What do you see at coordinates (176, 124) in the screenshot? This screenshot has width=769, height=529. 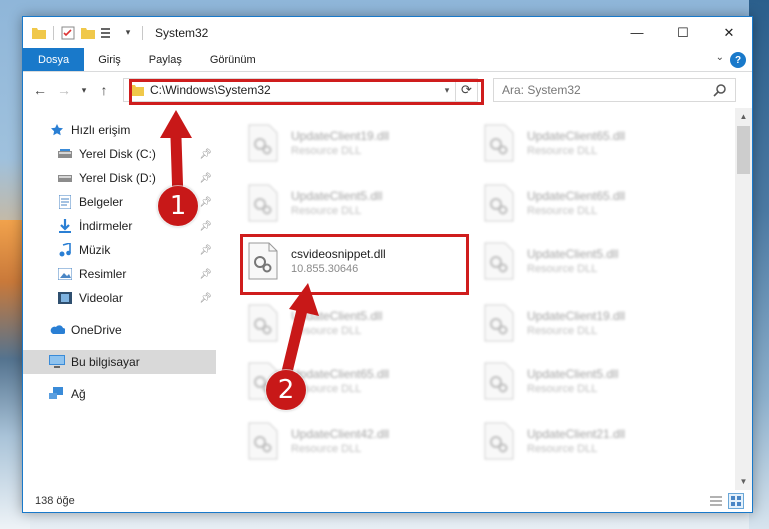 I see `arrow-1-head` at bounding box center [176, 124].